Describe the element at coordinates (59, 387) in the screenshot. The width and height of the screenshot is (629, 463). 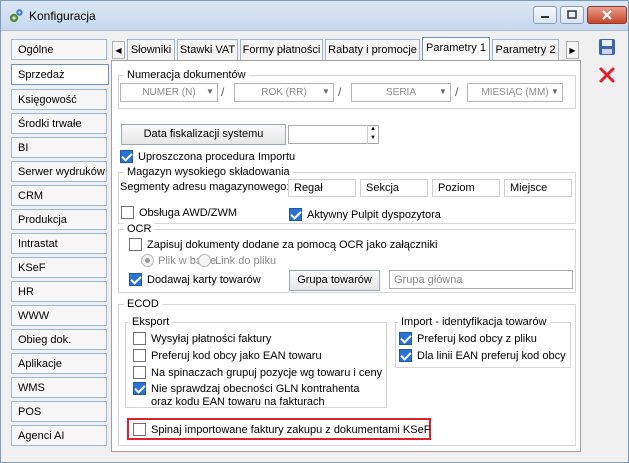
I see `sidebar-item-wms: WMS` at that location.